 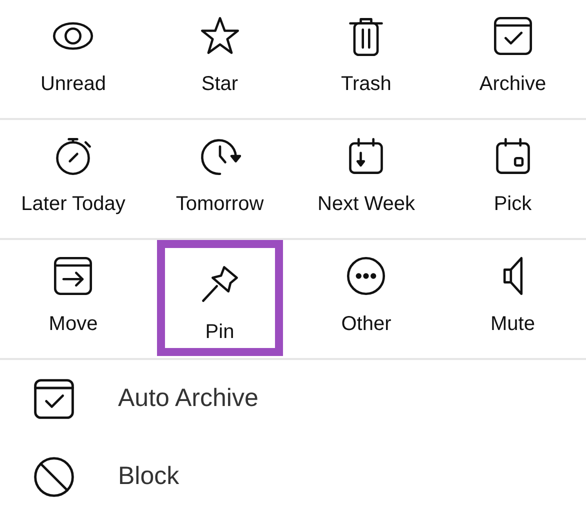 I want to click on block-icon, so click(x=54, y=477).